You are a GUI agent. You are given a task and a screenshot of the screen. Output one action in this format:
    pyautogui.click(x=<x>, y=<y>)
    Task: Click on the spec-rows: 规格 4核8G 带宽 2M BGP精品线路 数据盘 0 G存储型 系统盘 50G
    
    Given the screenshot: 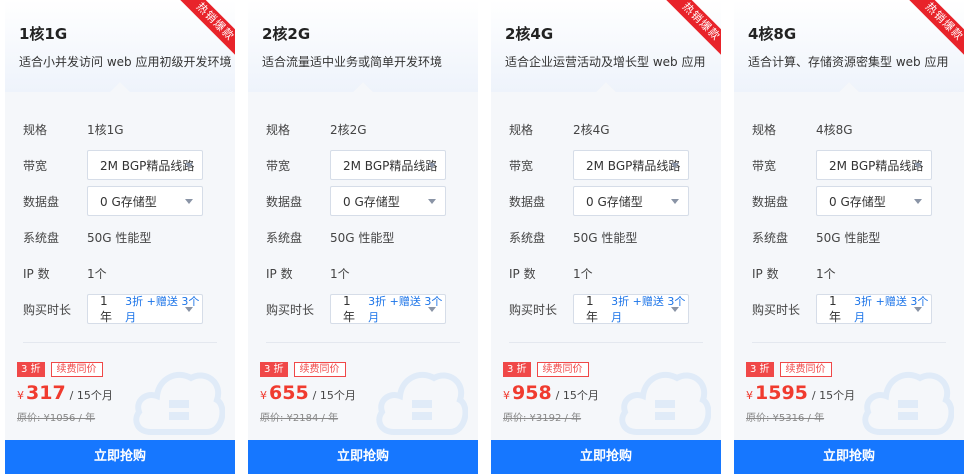 What is the action you would take?
    pyautogui.click(x=849, y=219)
    